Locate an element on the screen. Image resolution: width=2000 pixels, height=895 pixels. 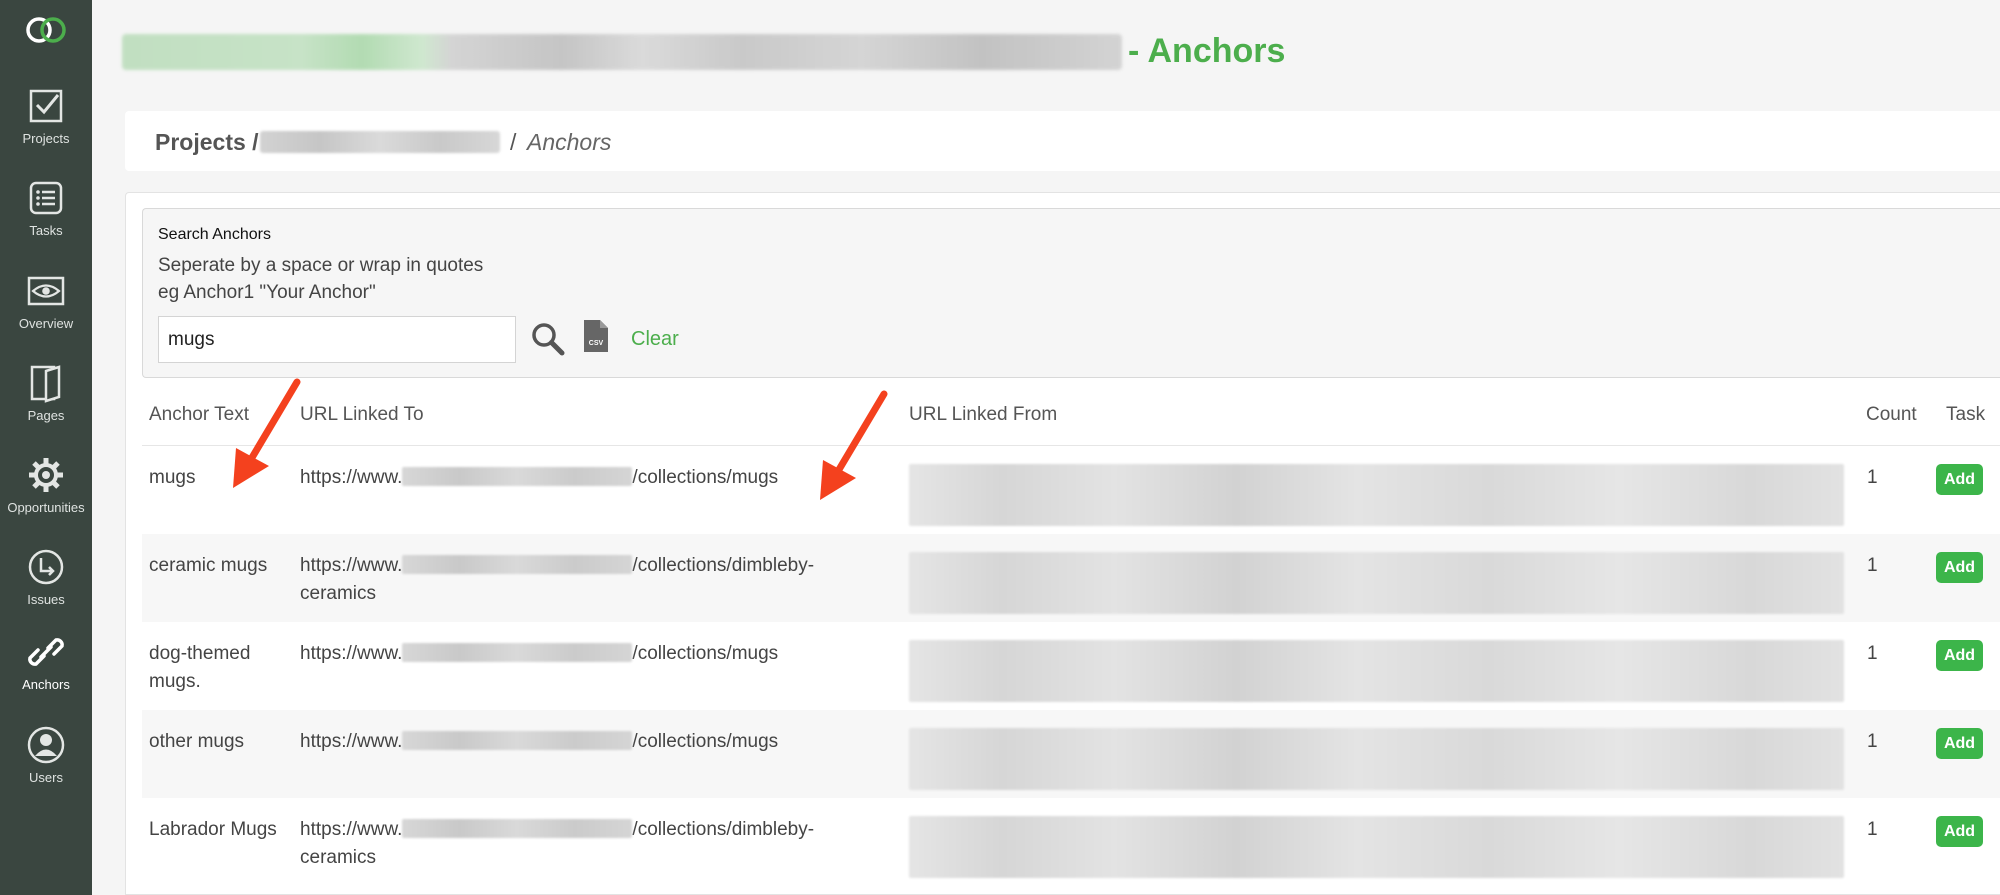
link-icon is located at coordinates (46, 652).